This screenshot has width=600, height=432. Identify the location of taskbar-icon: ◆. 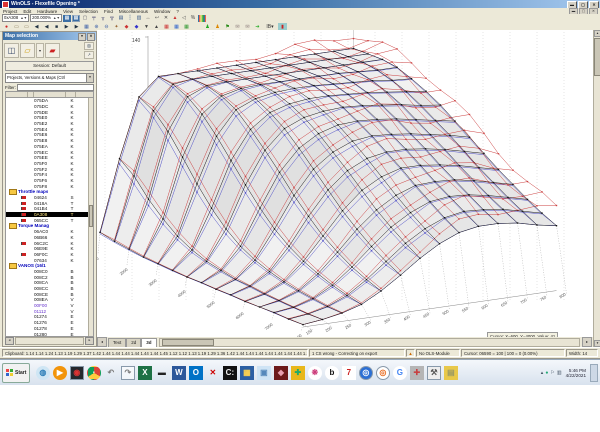
(280, 372).